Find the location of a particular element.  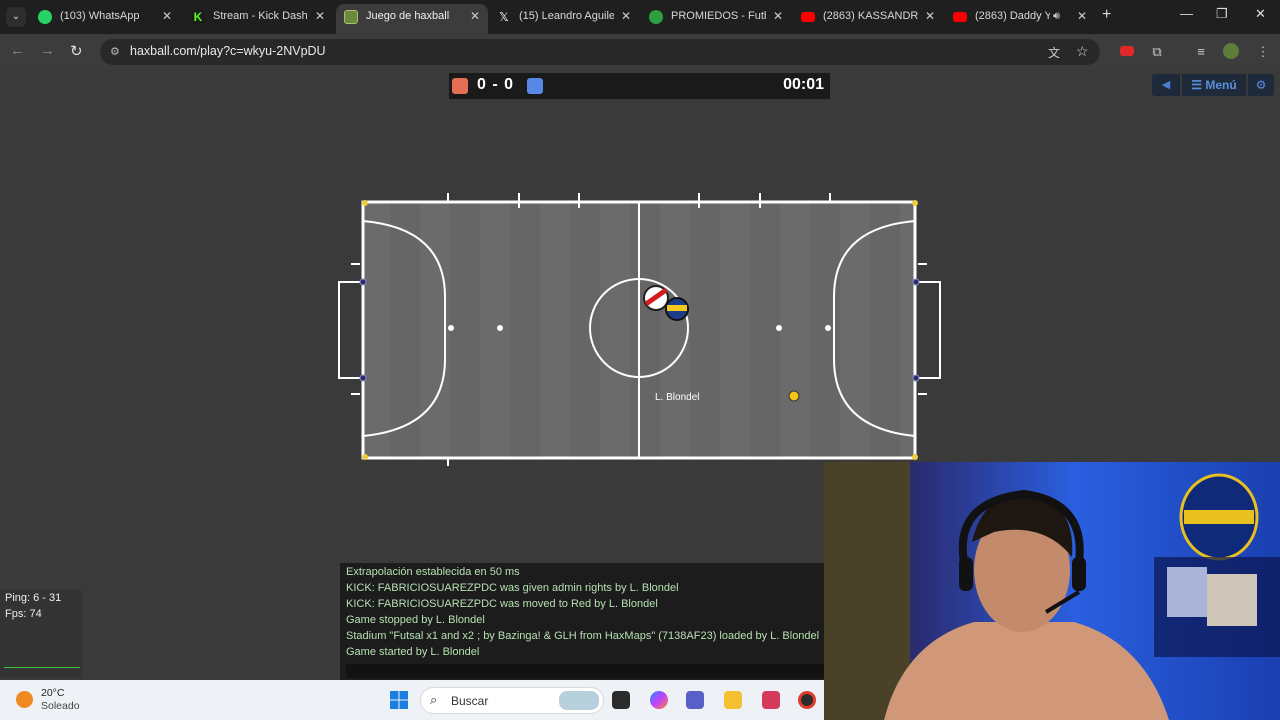

speaker-icon: 🔊︎ is located at coordinates (1056, 16).